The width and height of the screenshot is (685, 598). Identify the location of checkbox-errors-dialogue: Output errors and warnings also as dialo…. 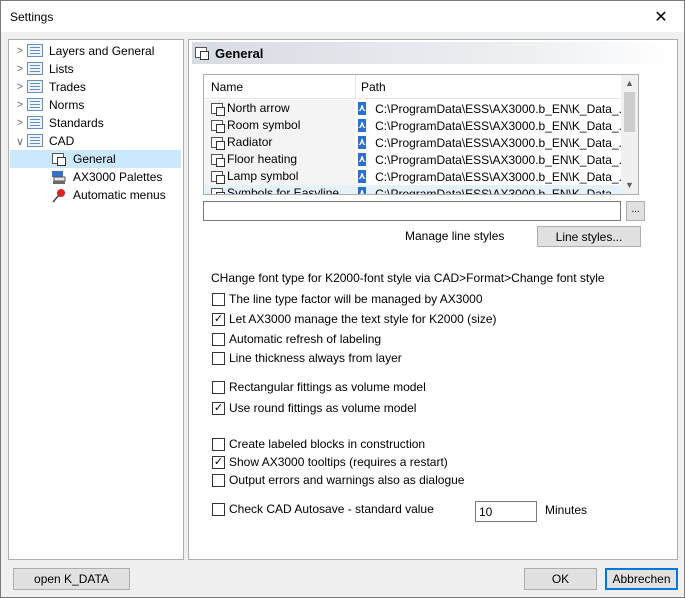
(338, 480).